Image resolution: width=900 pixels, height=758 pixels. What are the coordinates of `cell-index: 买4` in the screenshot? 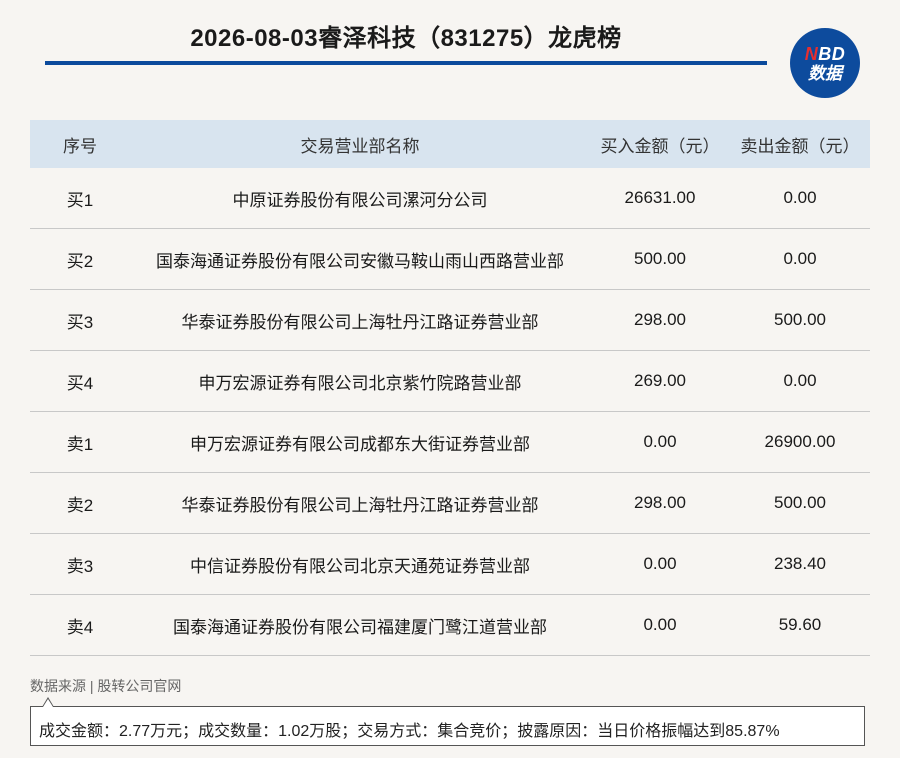 It's located at (80, 383).